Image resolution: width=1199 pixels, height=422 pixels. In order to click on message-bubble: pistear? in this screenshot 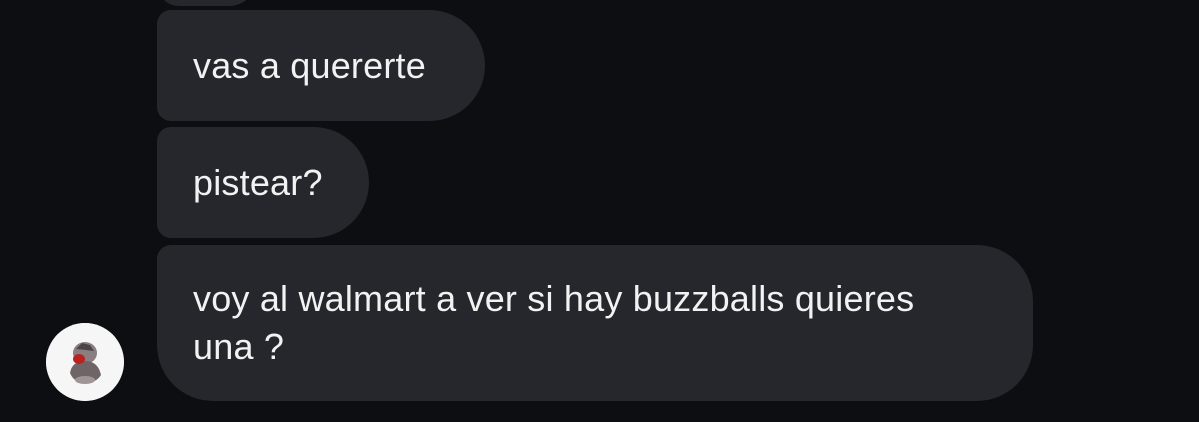, I will do `click(263, 182)`.